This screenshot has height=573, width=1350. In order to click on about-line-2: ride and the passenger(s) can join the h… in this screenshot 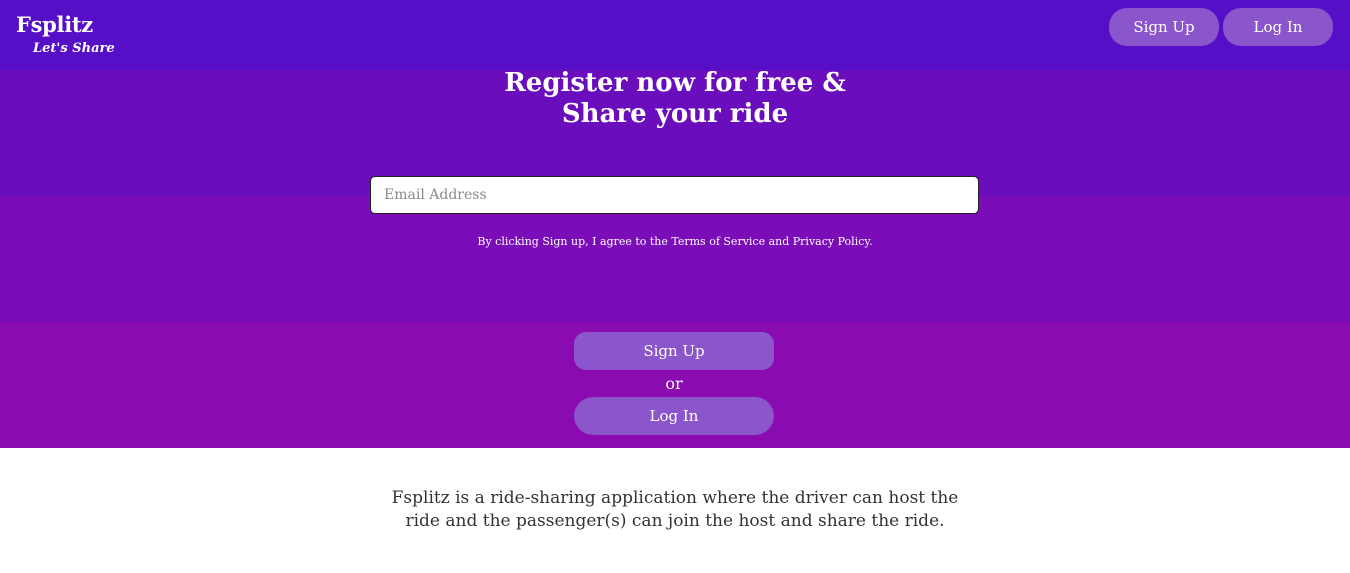, I will do `click(675, 521)`.